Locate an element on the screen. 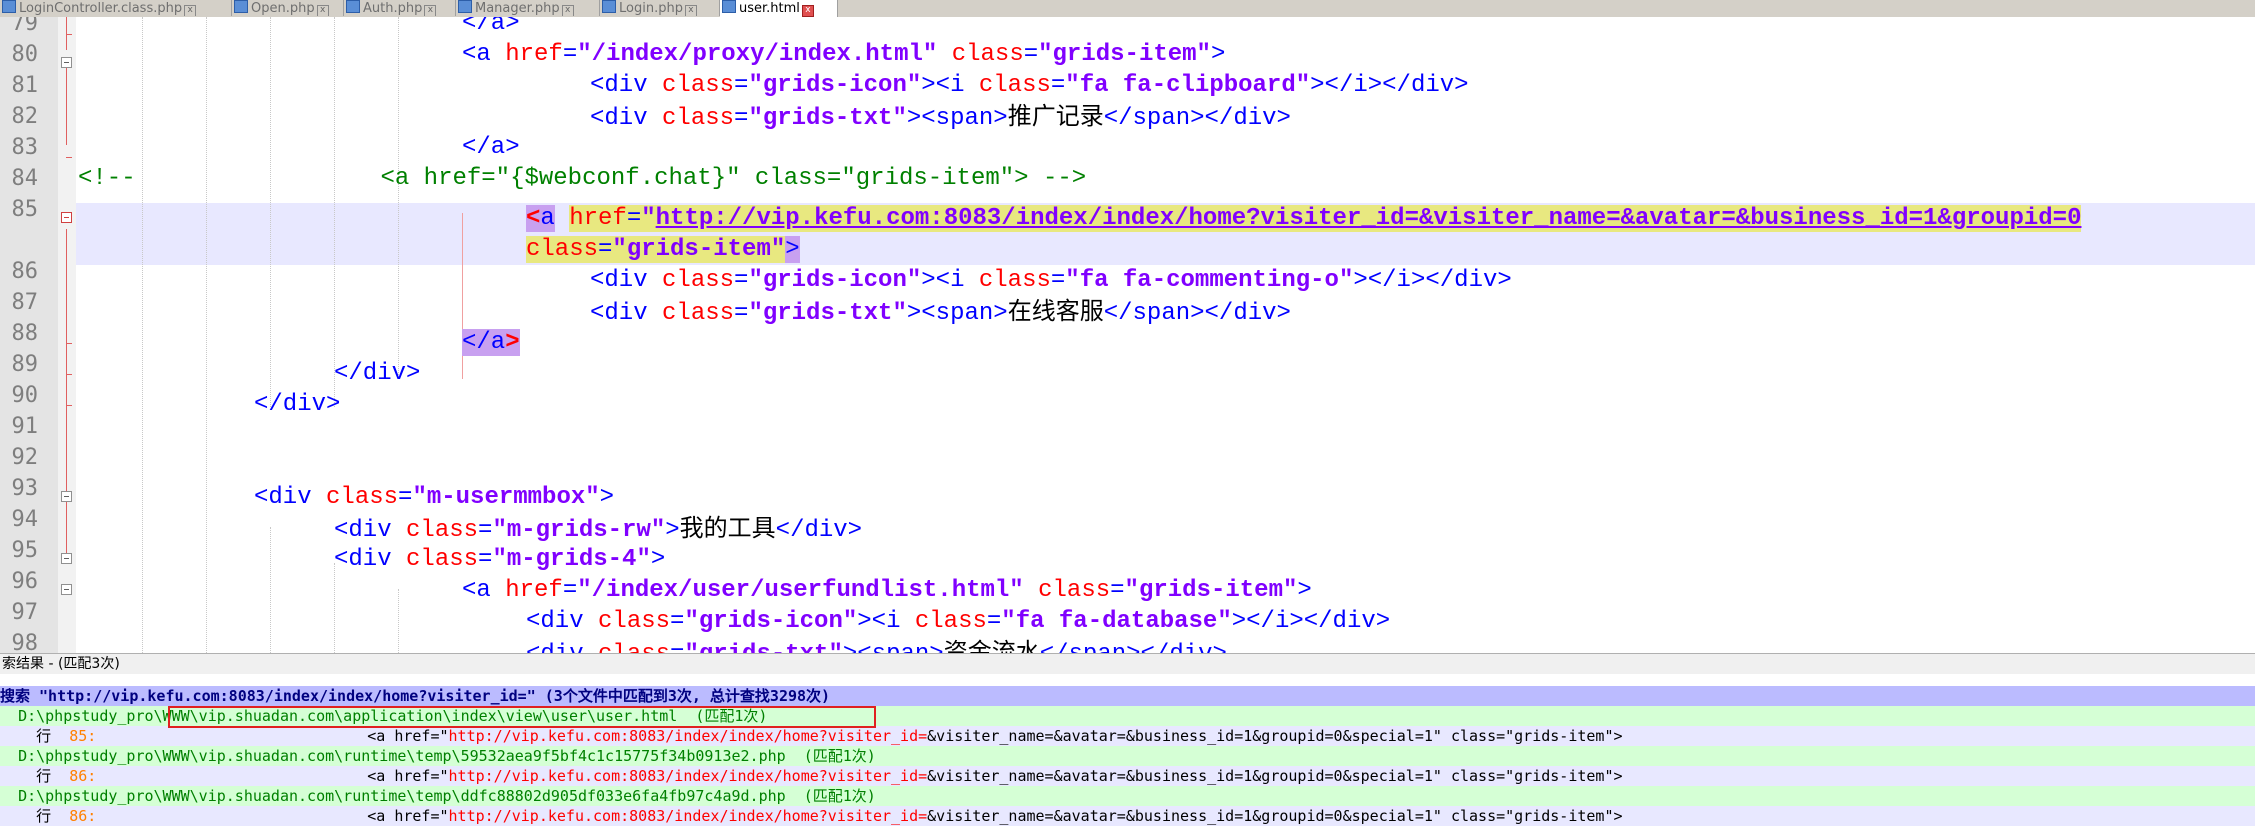 The image size is (2255, 829). line-number: 79 is located at coordinates (25, 26).